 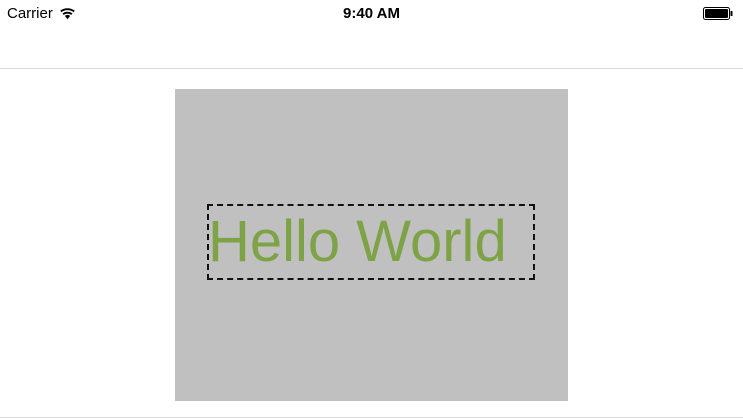 I want to click on status-bar: Carrier 9:40 AM, so click(x=371, y=14).